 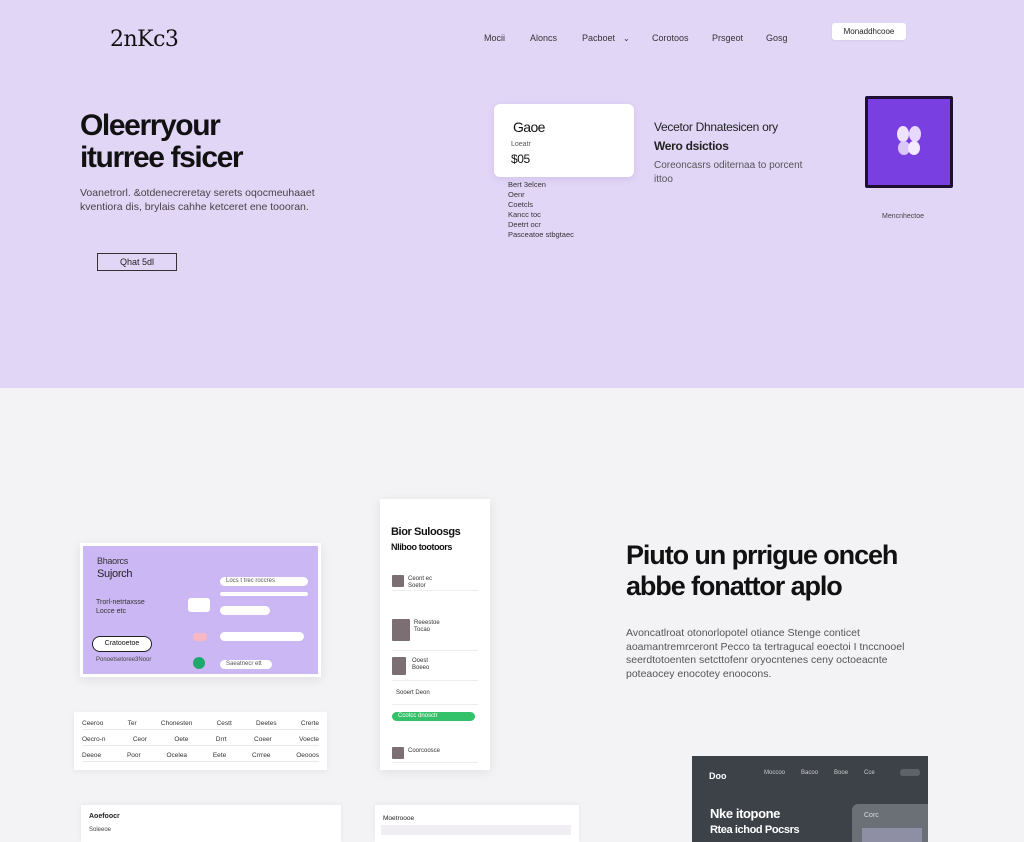 What do you see at coordinates (420, 579) in the screenshot?
I see `list-item-title: Ceont ec` at bounding box center [420, 579].